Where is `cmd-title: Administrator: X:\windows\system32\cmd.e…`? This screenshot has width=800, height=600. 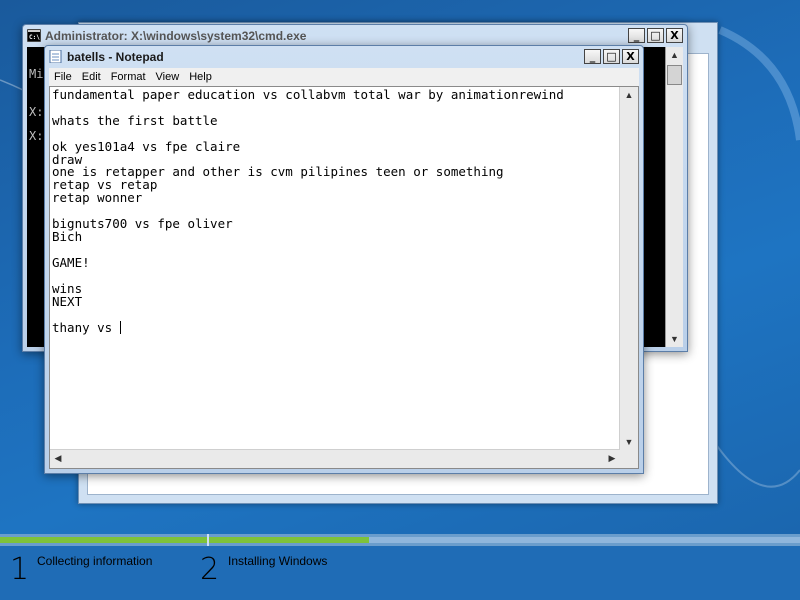 cmd-title: Administrator: X:\windows\system32\cmd.e… is located at coordinates (176, 36).